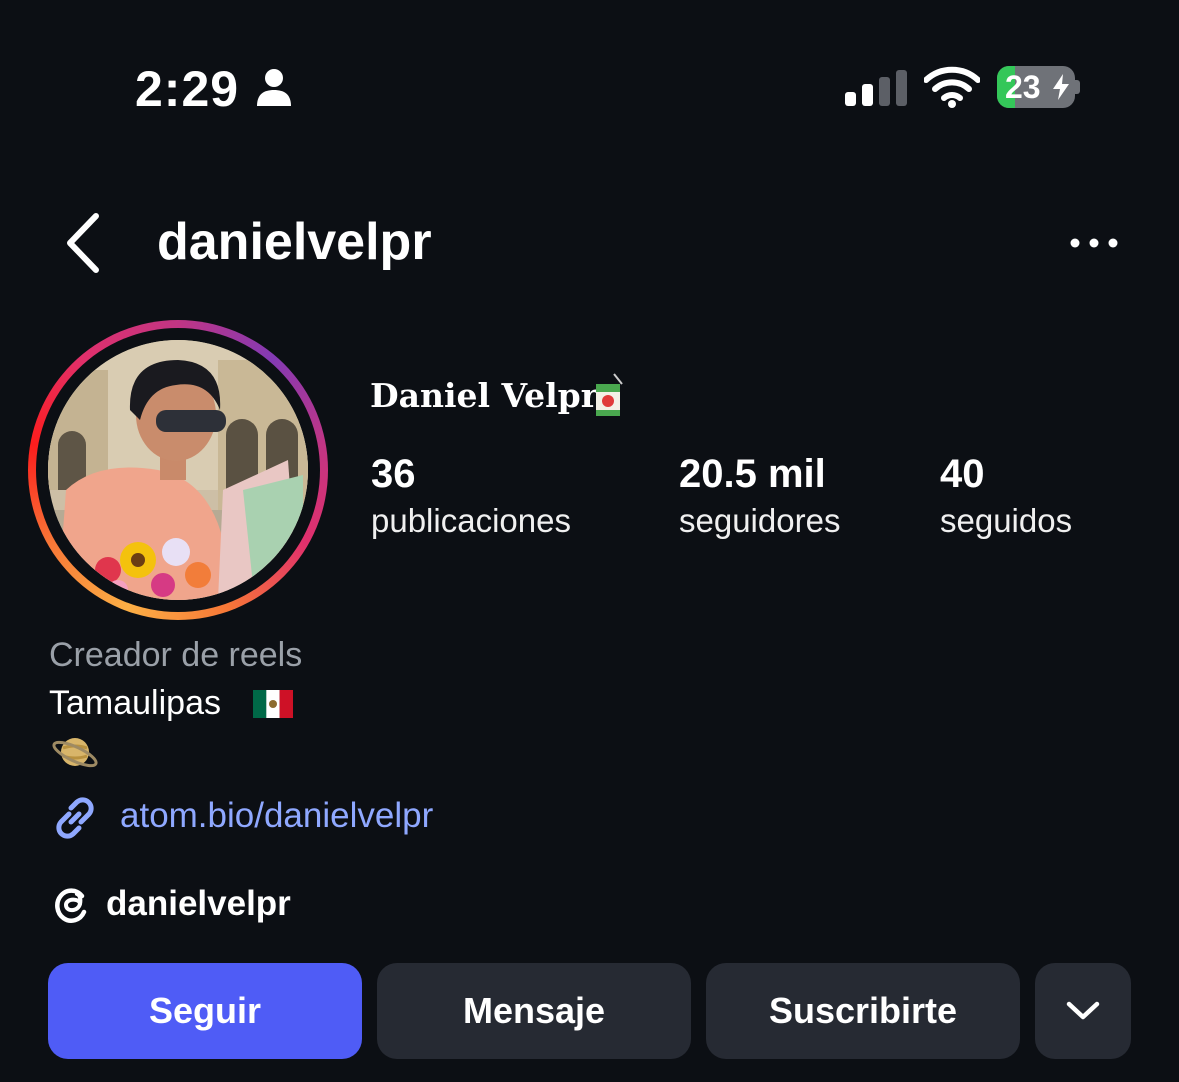 The image size is (1179, 1082). Describe the element at coordinates (205, 1011) in the screenshot. I see `follow-button: Seguir` at that location.